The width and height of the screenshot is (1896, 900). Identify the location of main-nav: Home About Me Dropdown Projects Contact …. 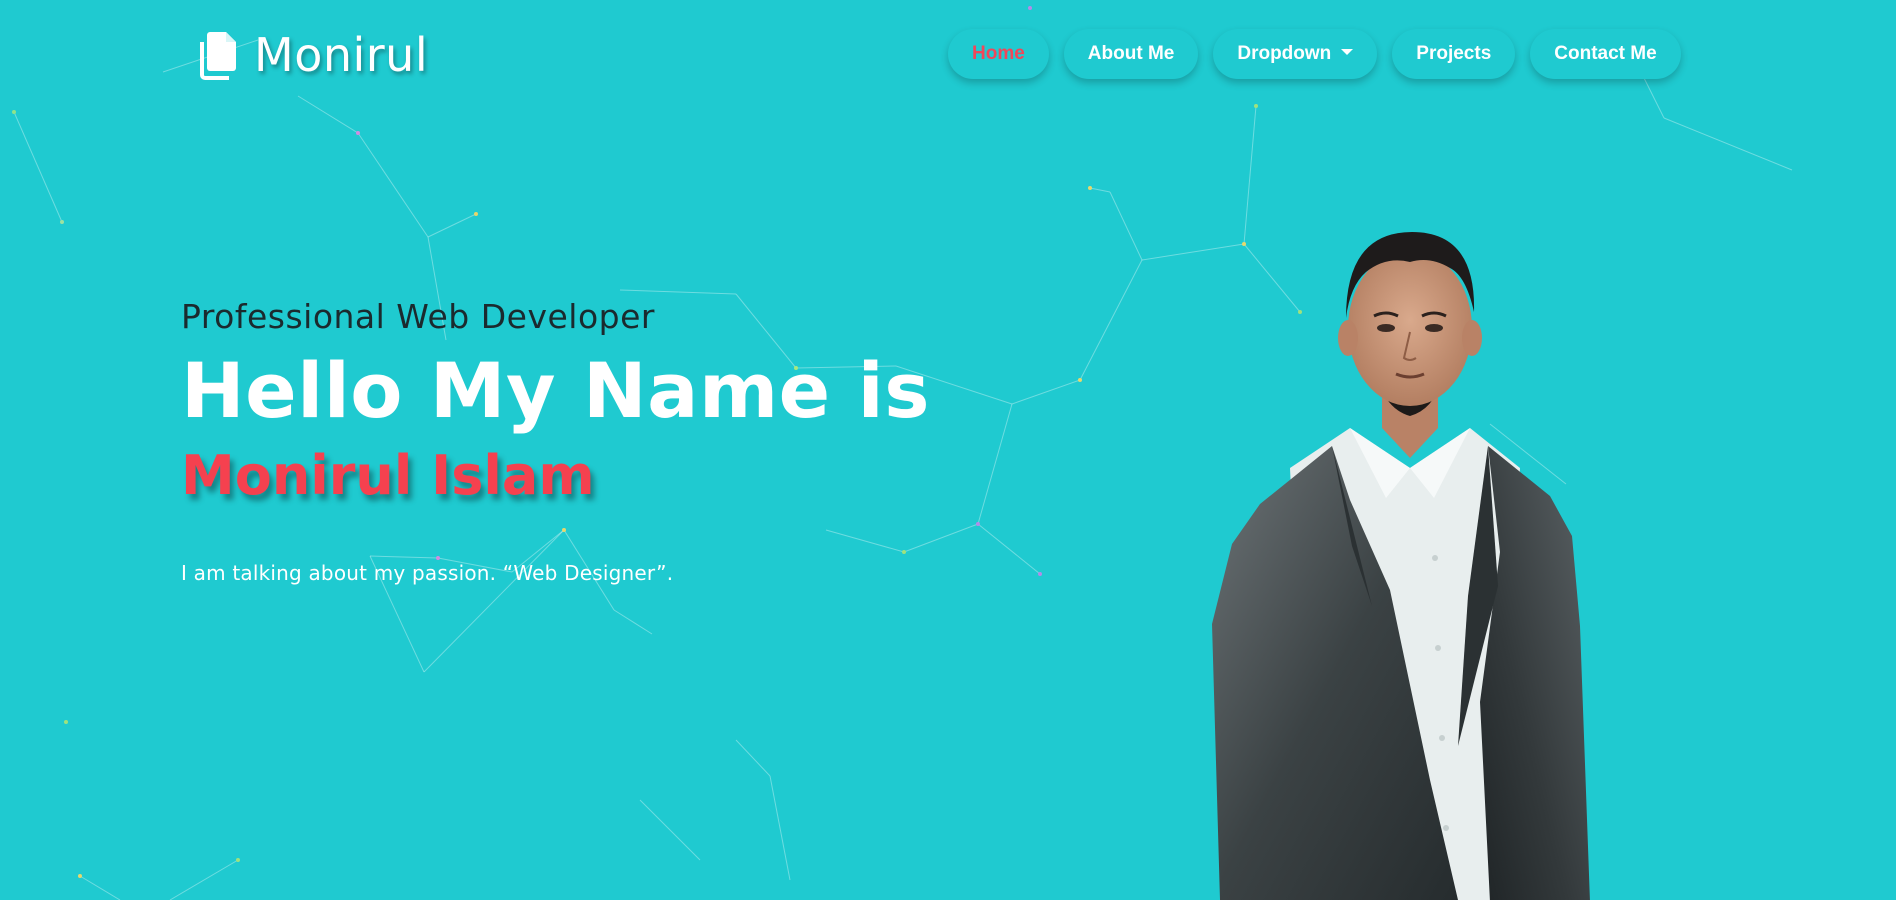
(1314, 54).